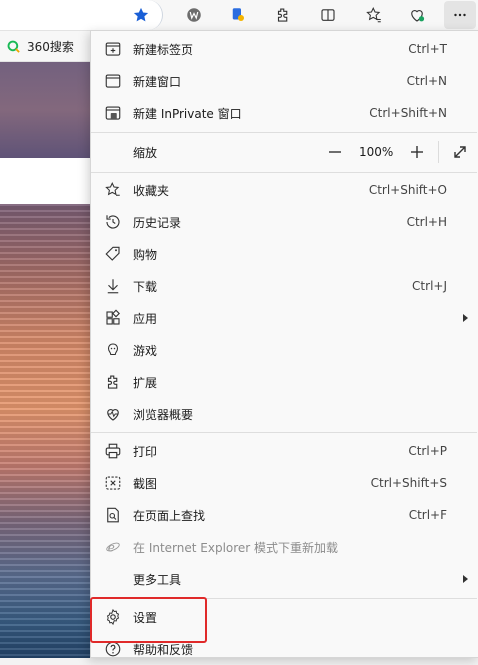  Describe the element at coordinates (145, 318) in the screenshot. I see `menu-item-label: 应用` at that location.